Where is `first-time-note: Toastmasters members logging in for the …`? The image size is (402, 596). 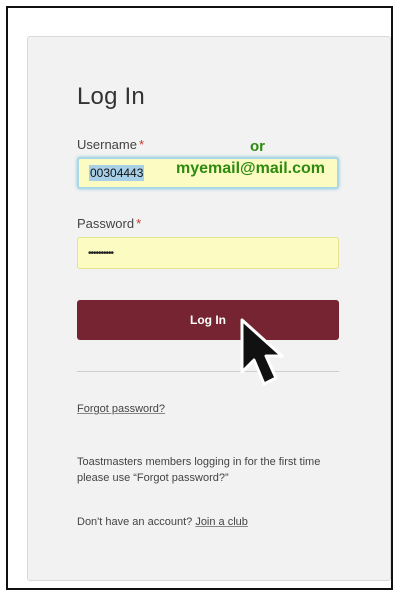
first-time-note: Toastmasters members logging in for the … is located at coordinates (199, 470).